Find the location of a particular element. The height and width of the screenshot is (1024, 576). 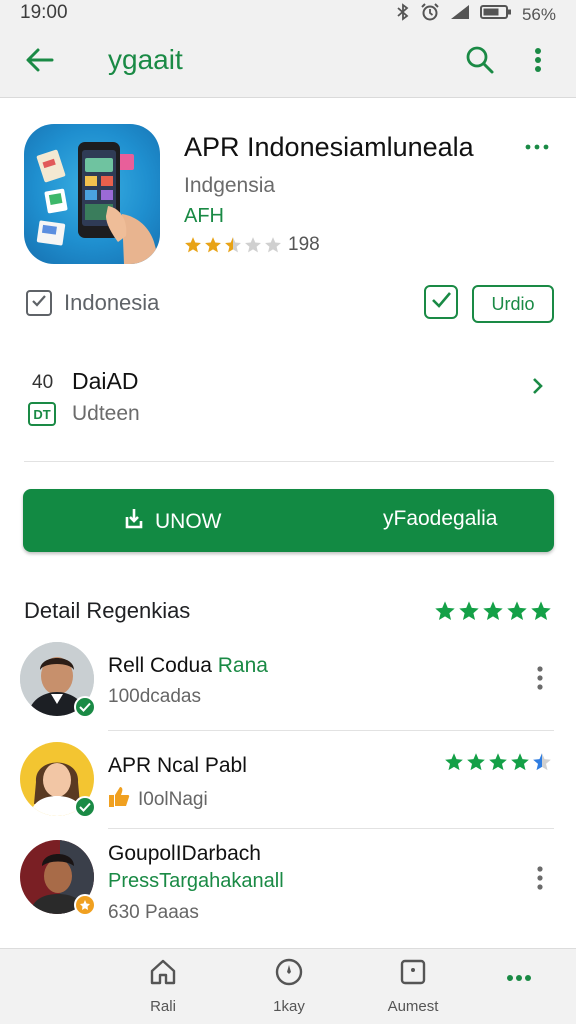

region-label: Indonesia is located at coordinates (112, 302).